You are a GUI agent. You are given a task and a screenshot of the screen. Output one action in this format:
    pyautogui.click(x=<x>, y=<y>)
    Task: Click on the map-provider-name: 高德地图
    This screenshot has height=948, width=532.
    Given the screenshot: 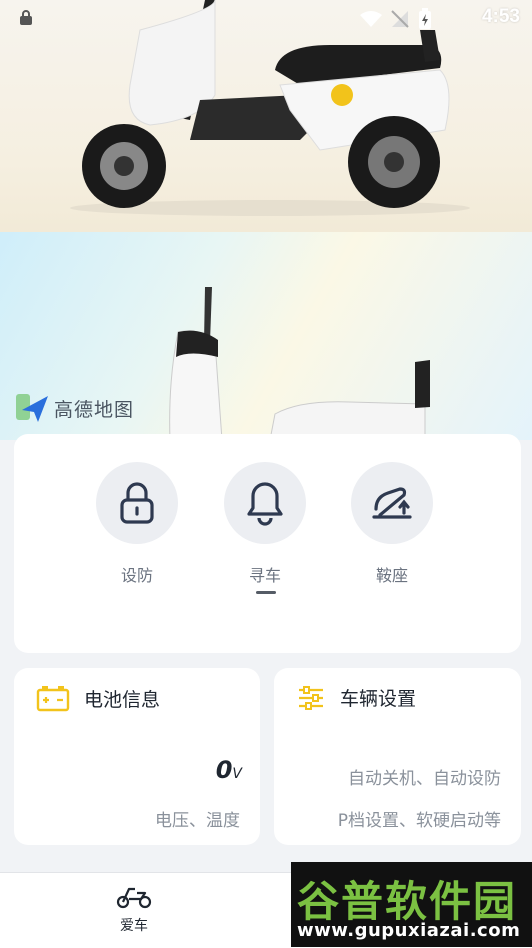 What is the action you would take?
    pyautogui.click(x=94, y=409)
    